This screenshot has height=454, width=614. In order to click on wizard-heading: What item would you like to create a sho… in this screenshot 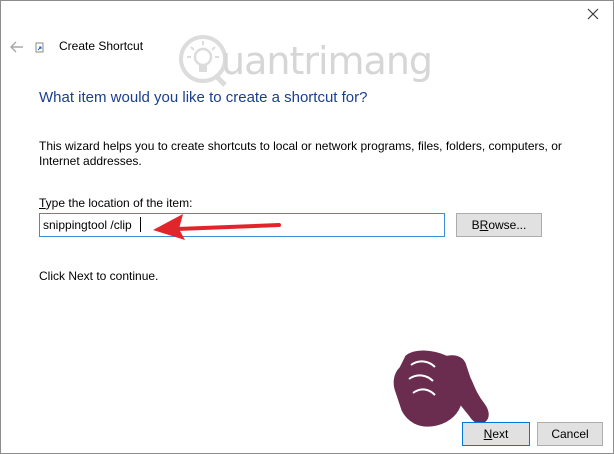, I will do `click(203, 97)`.